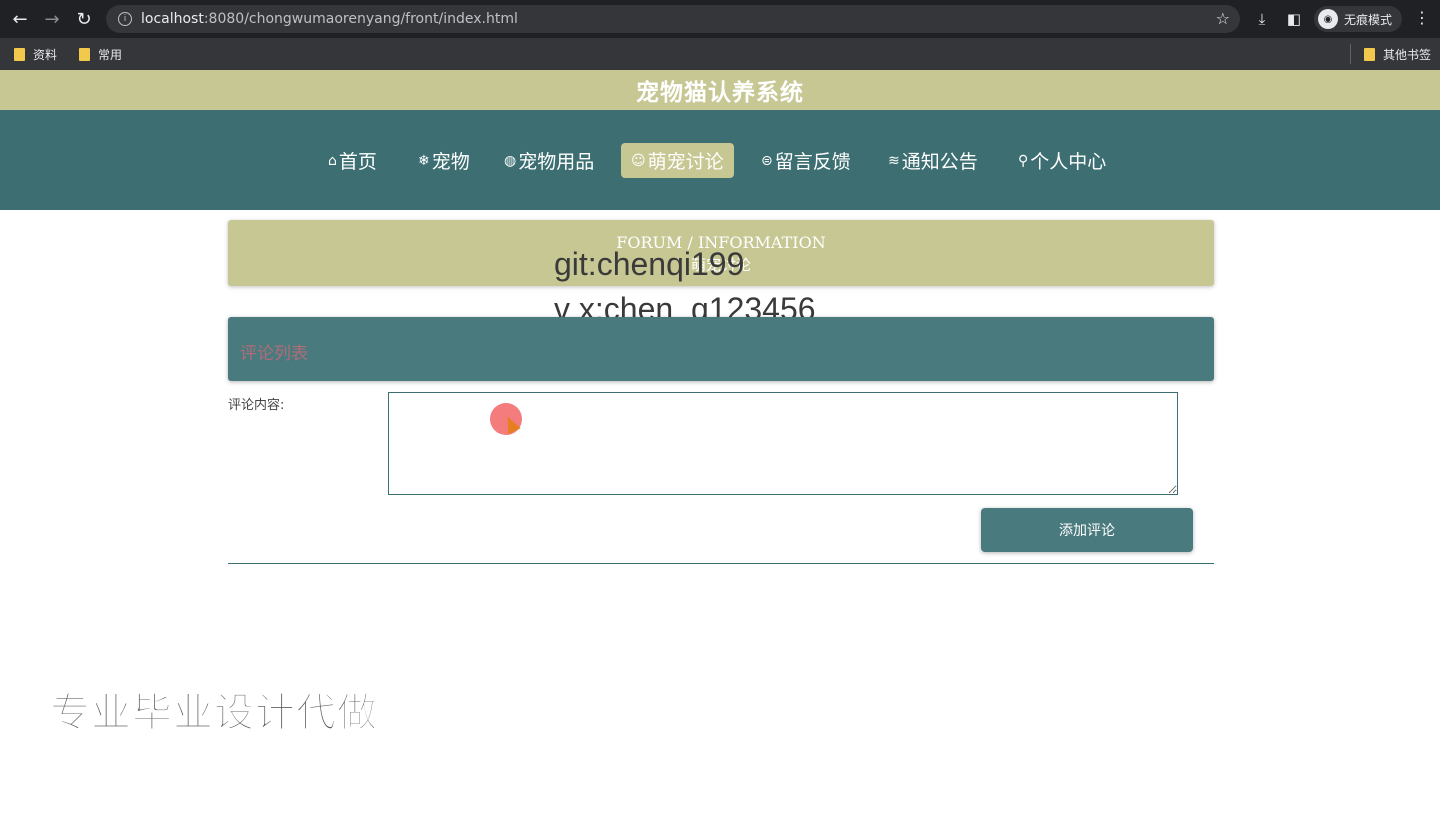  What do you see at coordinates (649, 264) in the screenshot?
I see `watermark-line: git:chenqi199` at bounding box center [649, 264].